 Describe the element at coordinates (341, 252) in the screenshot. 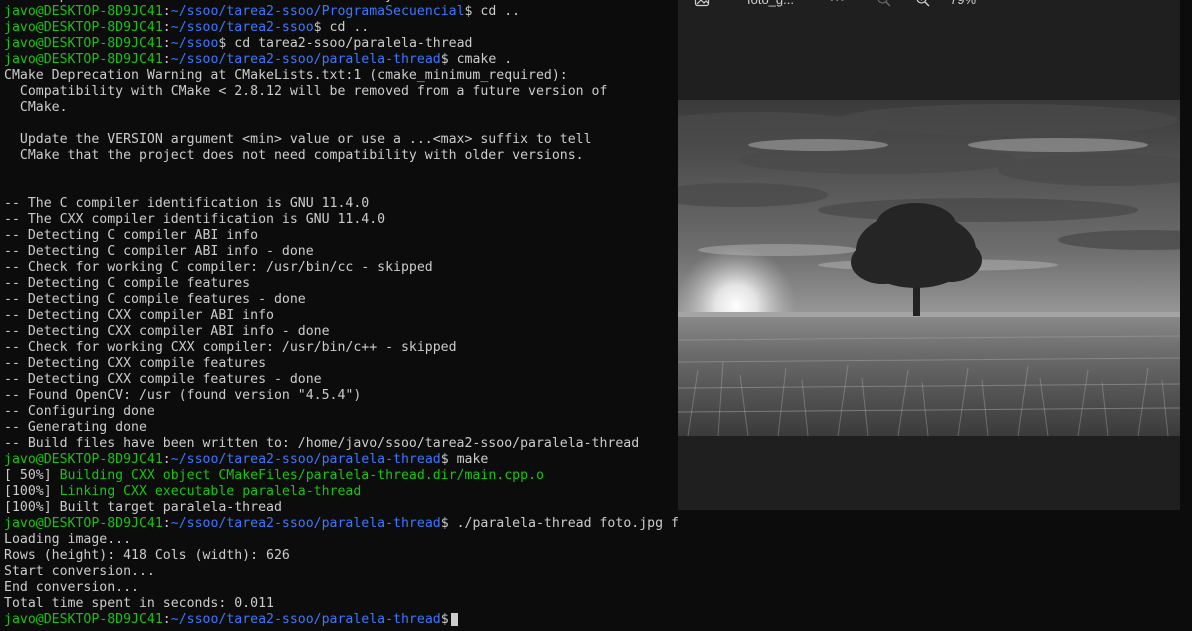

I see `terminal-line: -- Detecting C compiler ABI info - done` at that location.